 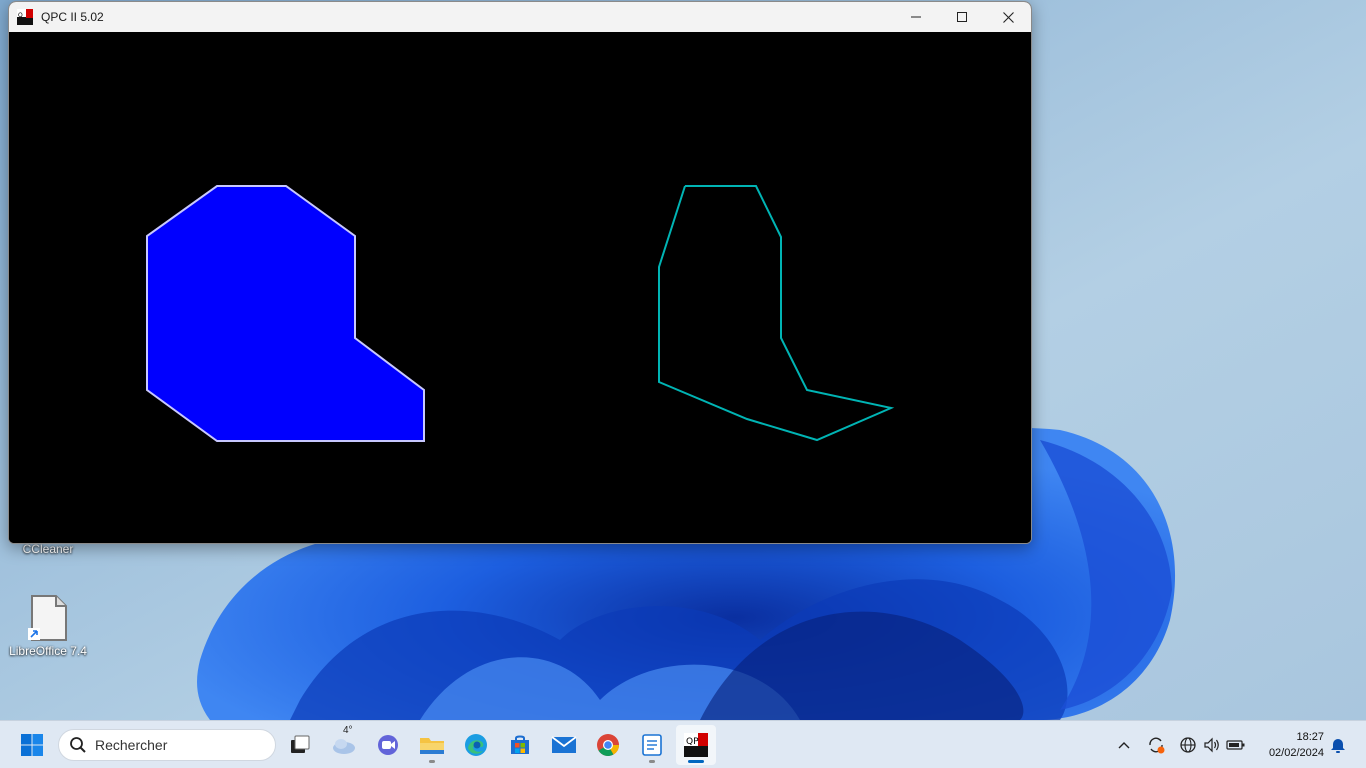 I want to click on file-explorer-button, so click(x=432, y=745).